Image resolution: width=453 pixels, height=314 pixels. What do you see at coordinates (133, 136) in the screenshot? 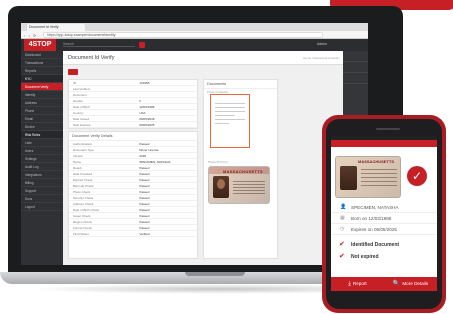
I see `verify-card-title: Document Verify Details` at bounding box center [133, 136].